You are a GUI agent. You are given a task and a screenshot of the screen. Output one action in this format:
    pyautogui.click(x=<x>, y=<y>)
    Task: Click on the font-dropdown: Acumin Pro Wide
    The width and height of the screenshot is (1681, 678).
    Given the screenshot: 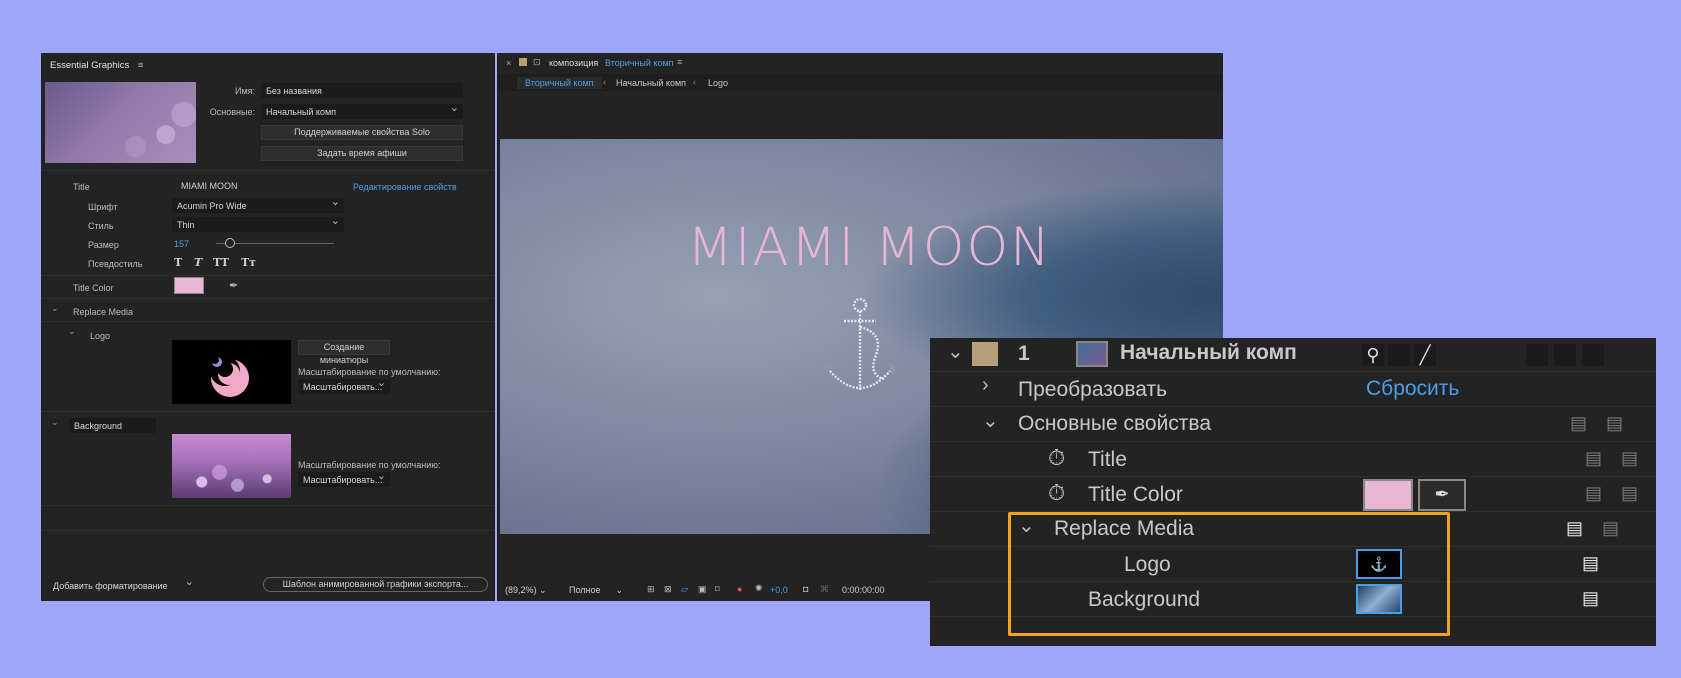 What is the action you would take?
    pyautogui.click(x=258, y=205)
    